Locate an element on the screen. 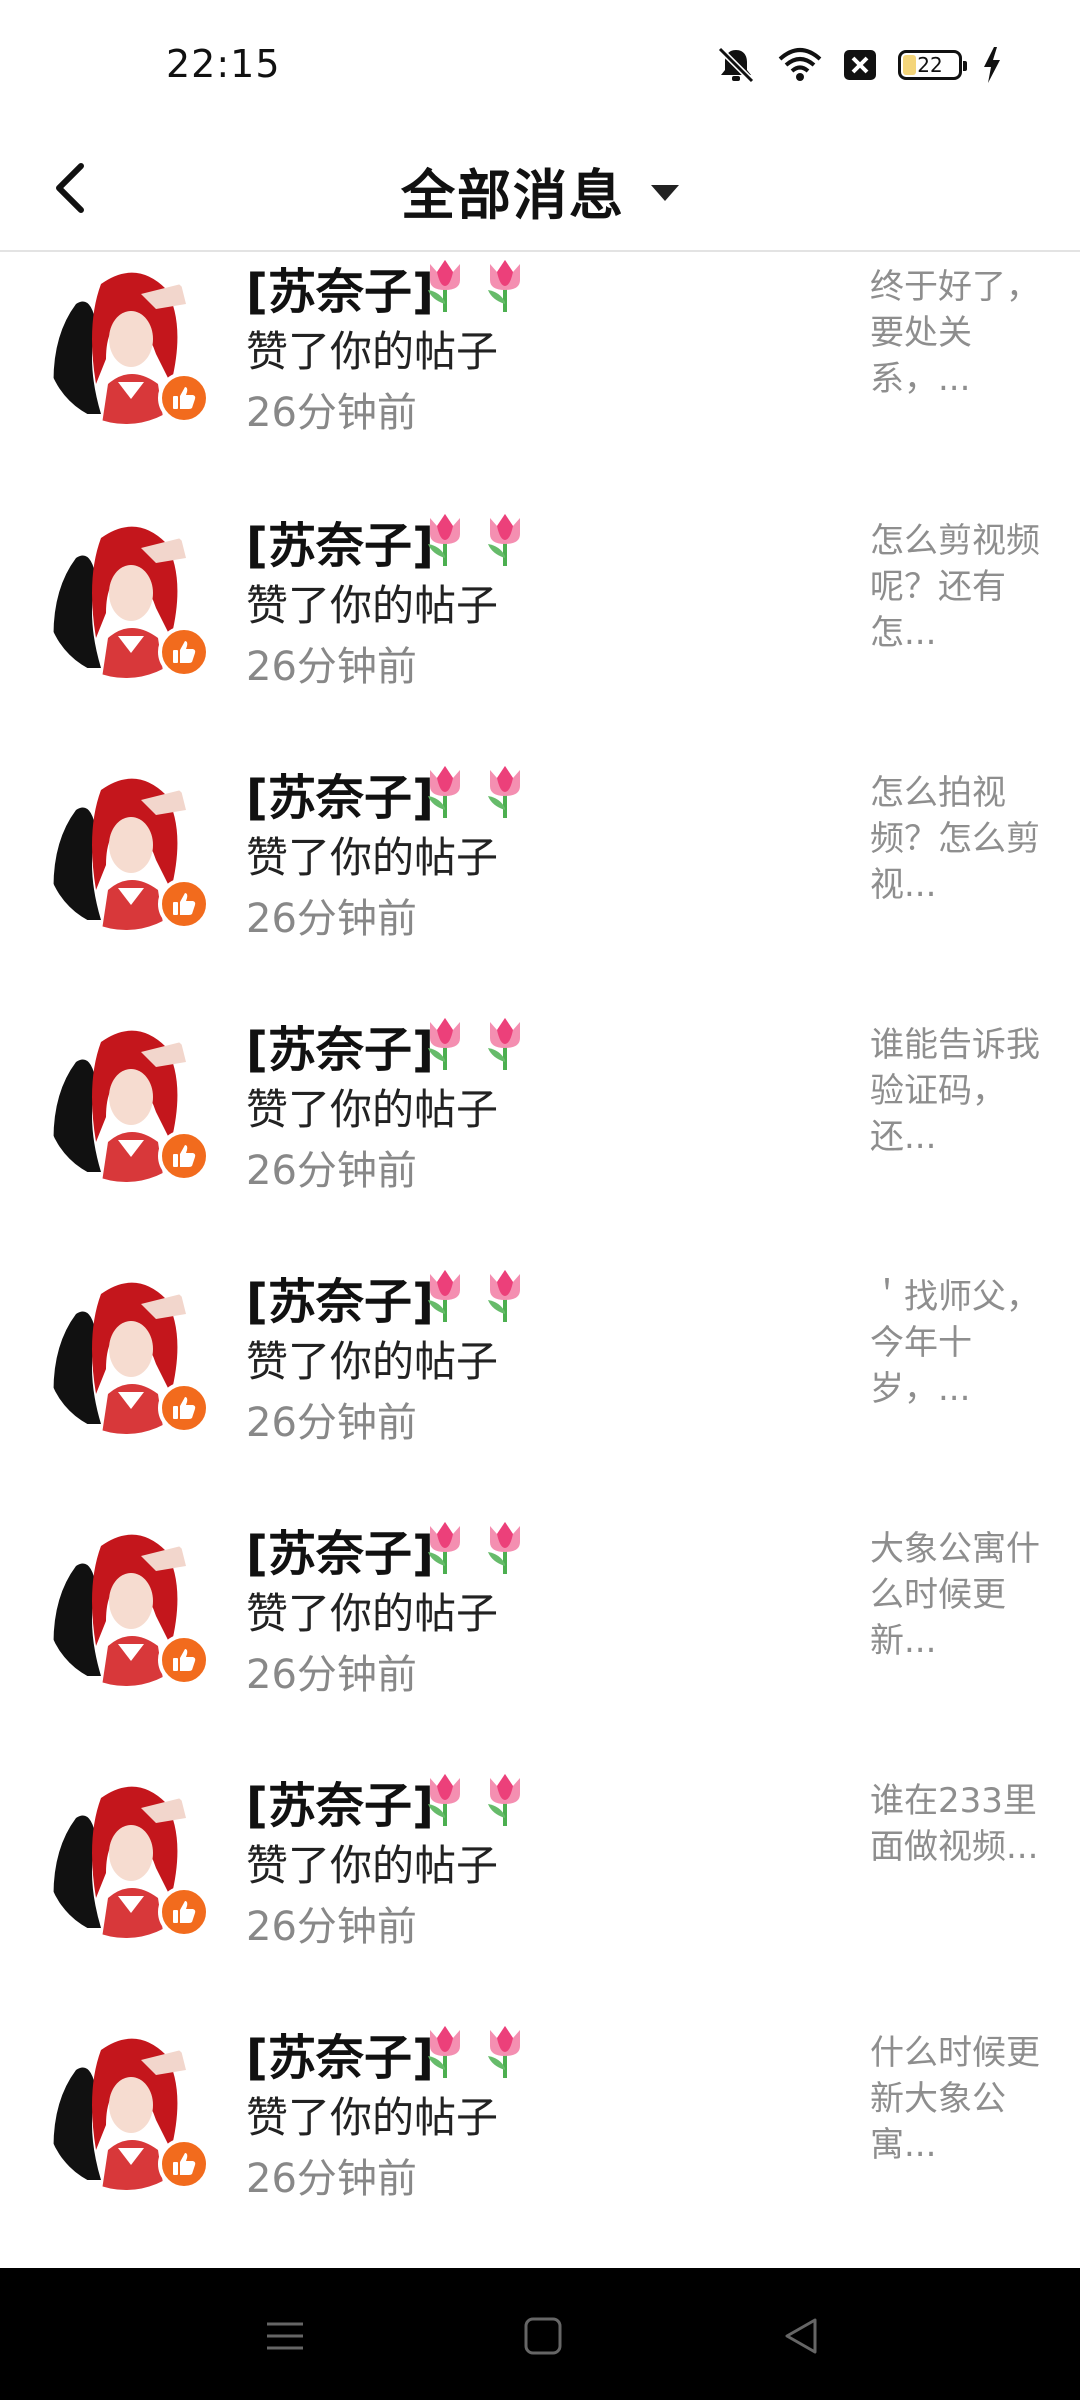 The height and width of the screenshot is (2400, 1080). status-time: 22:15 is located at coordinates (223, 64).